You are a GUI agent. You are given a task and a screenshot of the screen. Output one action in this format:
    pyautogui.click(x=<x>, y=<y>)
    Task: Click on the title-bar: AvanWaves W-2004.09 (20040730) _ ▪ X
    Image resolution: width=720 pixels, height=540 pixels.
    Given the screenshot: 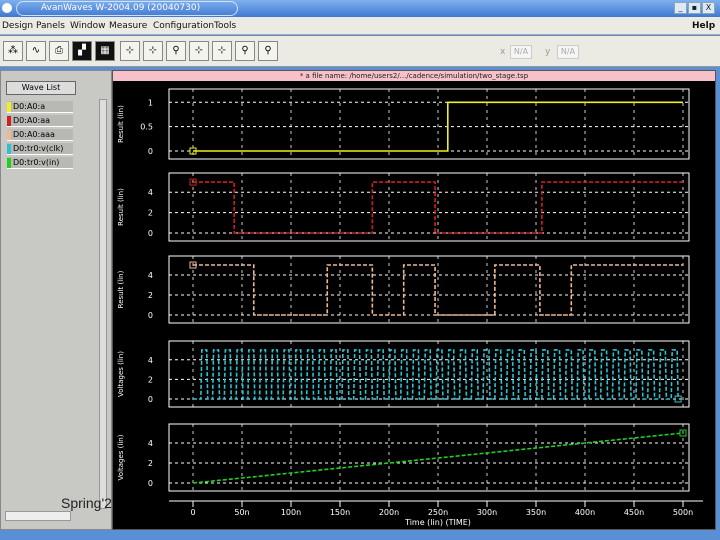 What is the action you would take?
    pyautogui.click(x=360, y=8)
    